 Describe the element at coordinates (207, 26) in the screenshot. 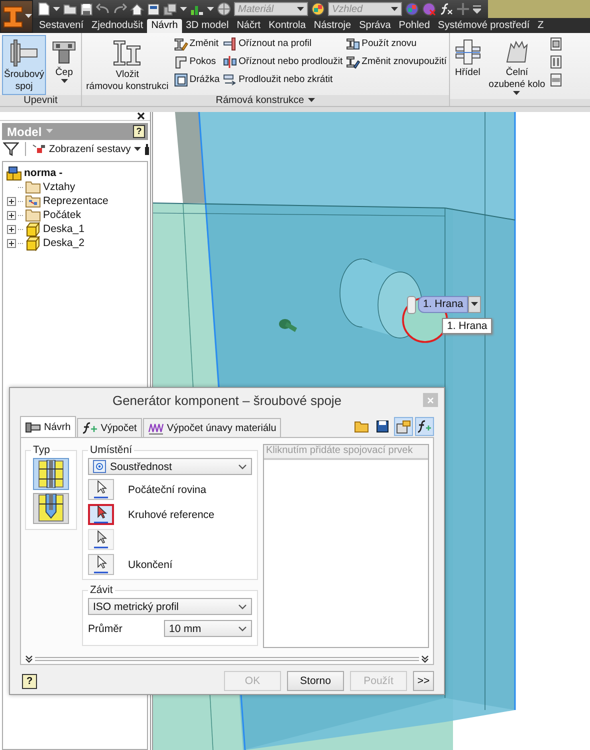

I see `ribbon-tab: 3D model` at that location.